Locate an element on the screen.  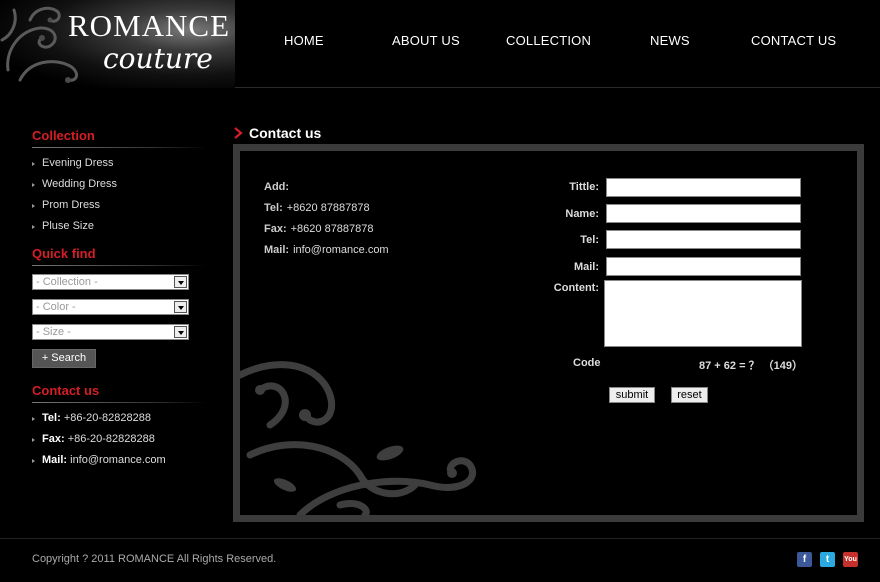
contact-fax-label: Fax: is located at coordinates (53, 439).